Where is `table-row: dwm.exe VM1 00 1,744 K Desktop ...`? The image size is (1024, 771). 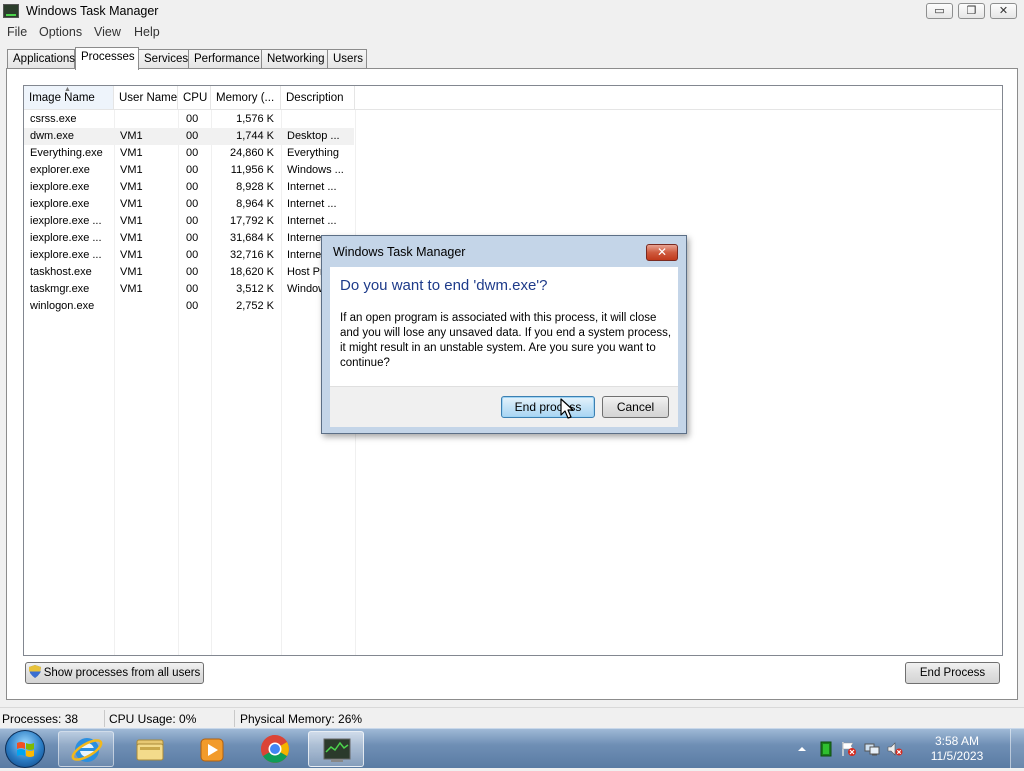 table-row: dwm.exe VM1 00 1,744 K Desktop ... is located at coordinates (189, 136).